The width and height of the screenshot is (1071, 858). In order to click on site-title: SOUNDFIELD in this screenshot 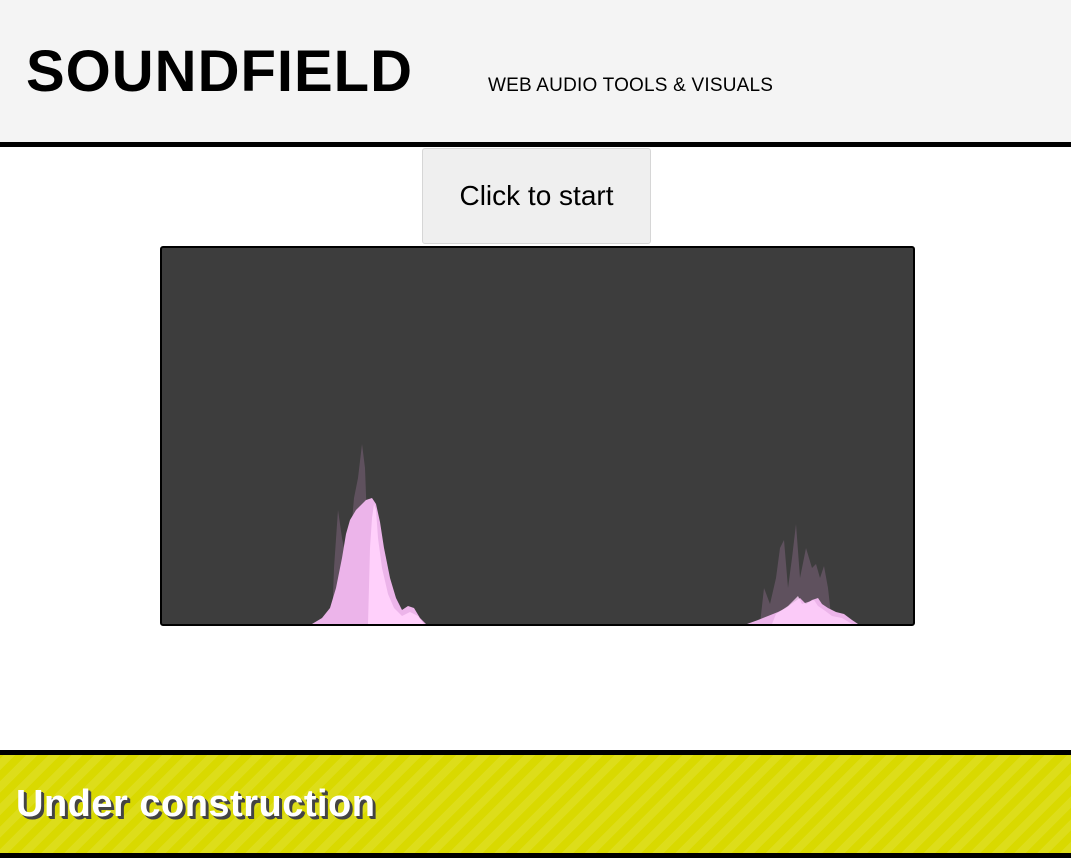, I will do `click(219, 71)`.